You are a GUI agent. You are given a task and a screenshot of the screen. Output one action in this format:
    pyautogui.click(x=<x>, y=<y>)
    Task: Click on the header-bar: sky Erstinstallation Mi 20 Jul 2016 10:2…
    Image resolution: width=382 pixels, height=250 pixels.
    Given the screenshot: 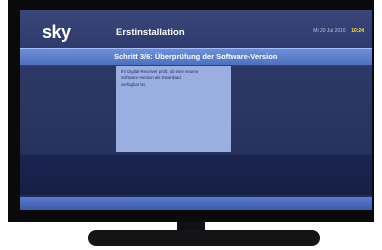 What is the action you would take?
    pyautogui.click(x=196, y=29)
    